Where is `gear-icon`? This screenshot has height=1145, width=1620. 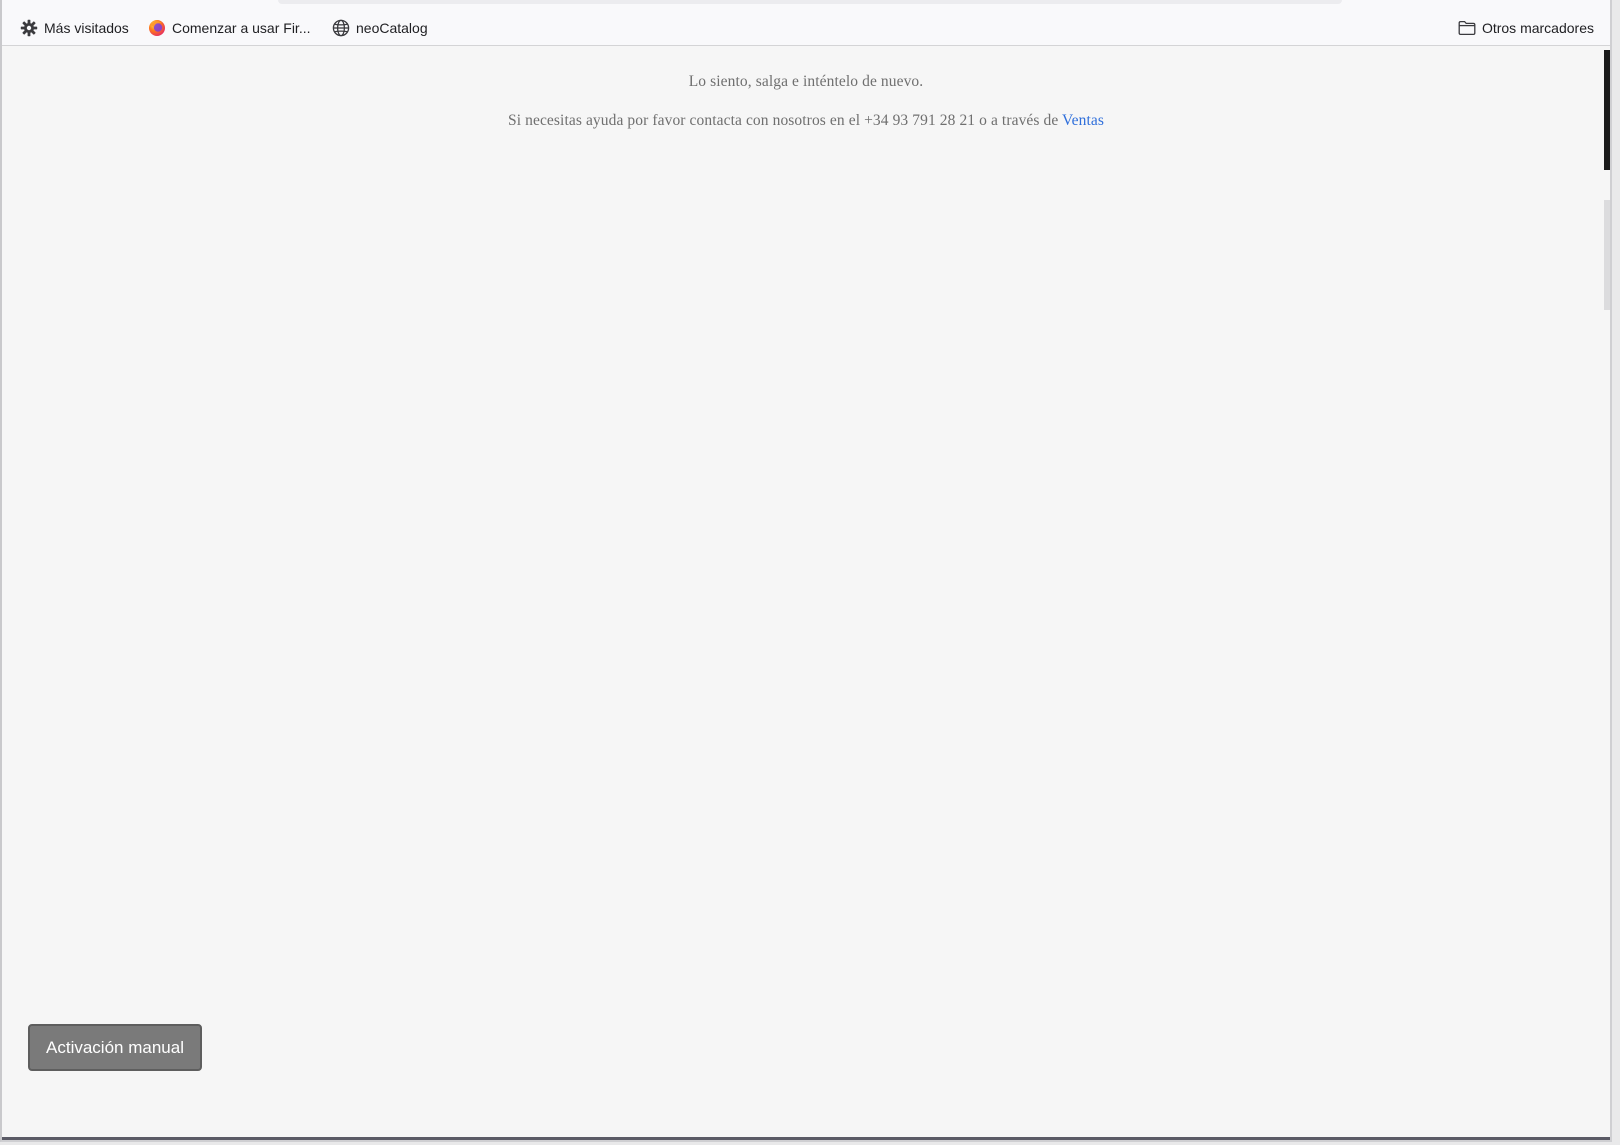 gear-icon is located at coordinates (29, 28).